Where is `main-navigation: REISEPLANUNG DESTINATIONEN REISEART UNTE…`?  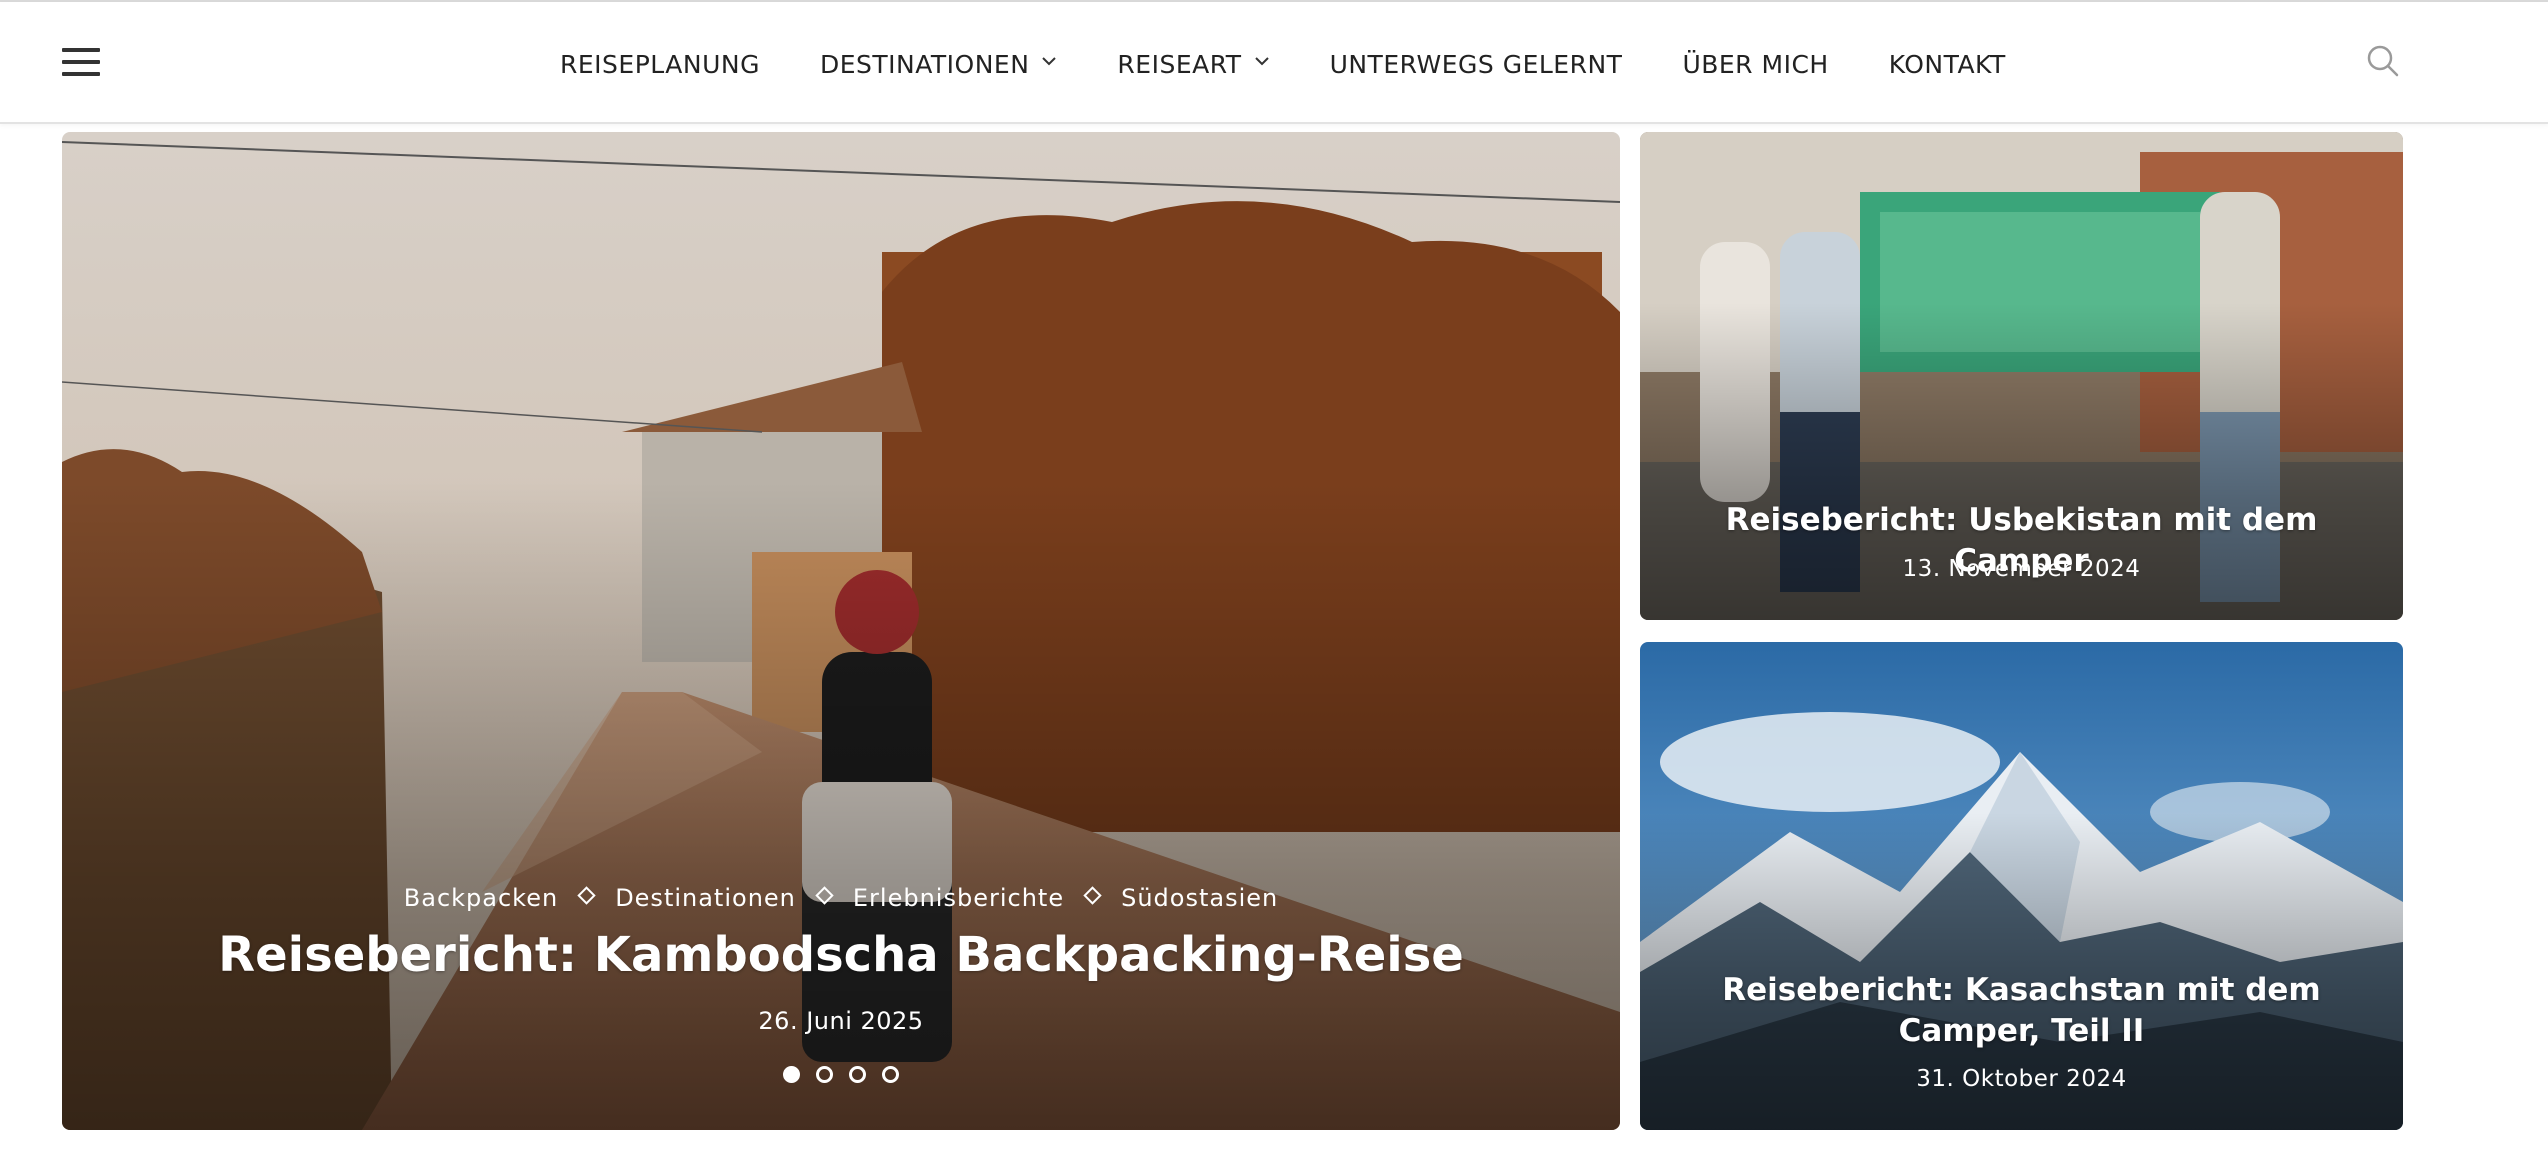
main-navigation: REISEPLANUNG DESTINATIONEN REISEART UNTE… is located at coordinates (1283, 64).